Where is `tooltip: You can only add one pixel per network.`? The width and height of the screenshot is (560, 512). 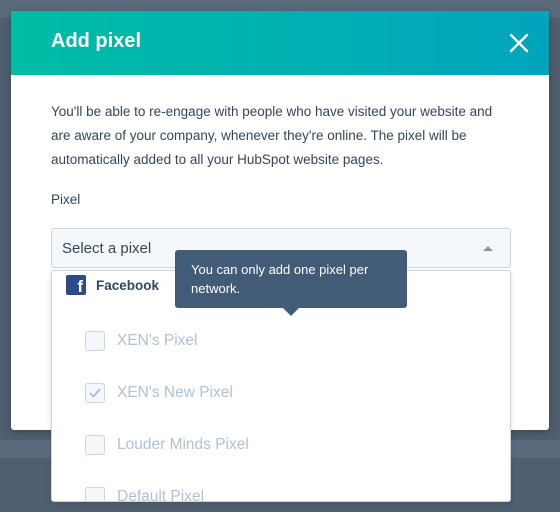 tooltip: You can only add one pixel per network. is located at coordinates (291, 283).